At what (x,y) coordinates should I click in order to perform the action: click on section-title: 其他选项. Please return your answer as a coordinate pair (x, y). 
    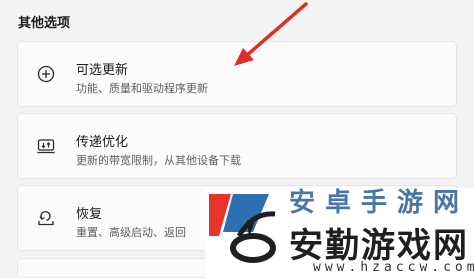
    Looking at the image, I should click on (44, 23).